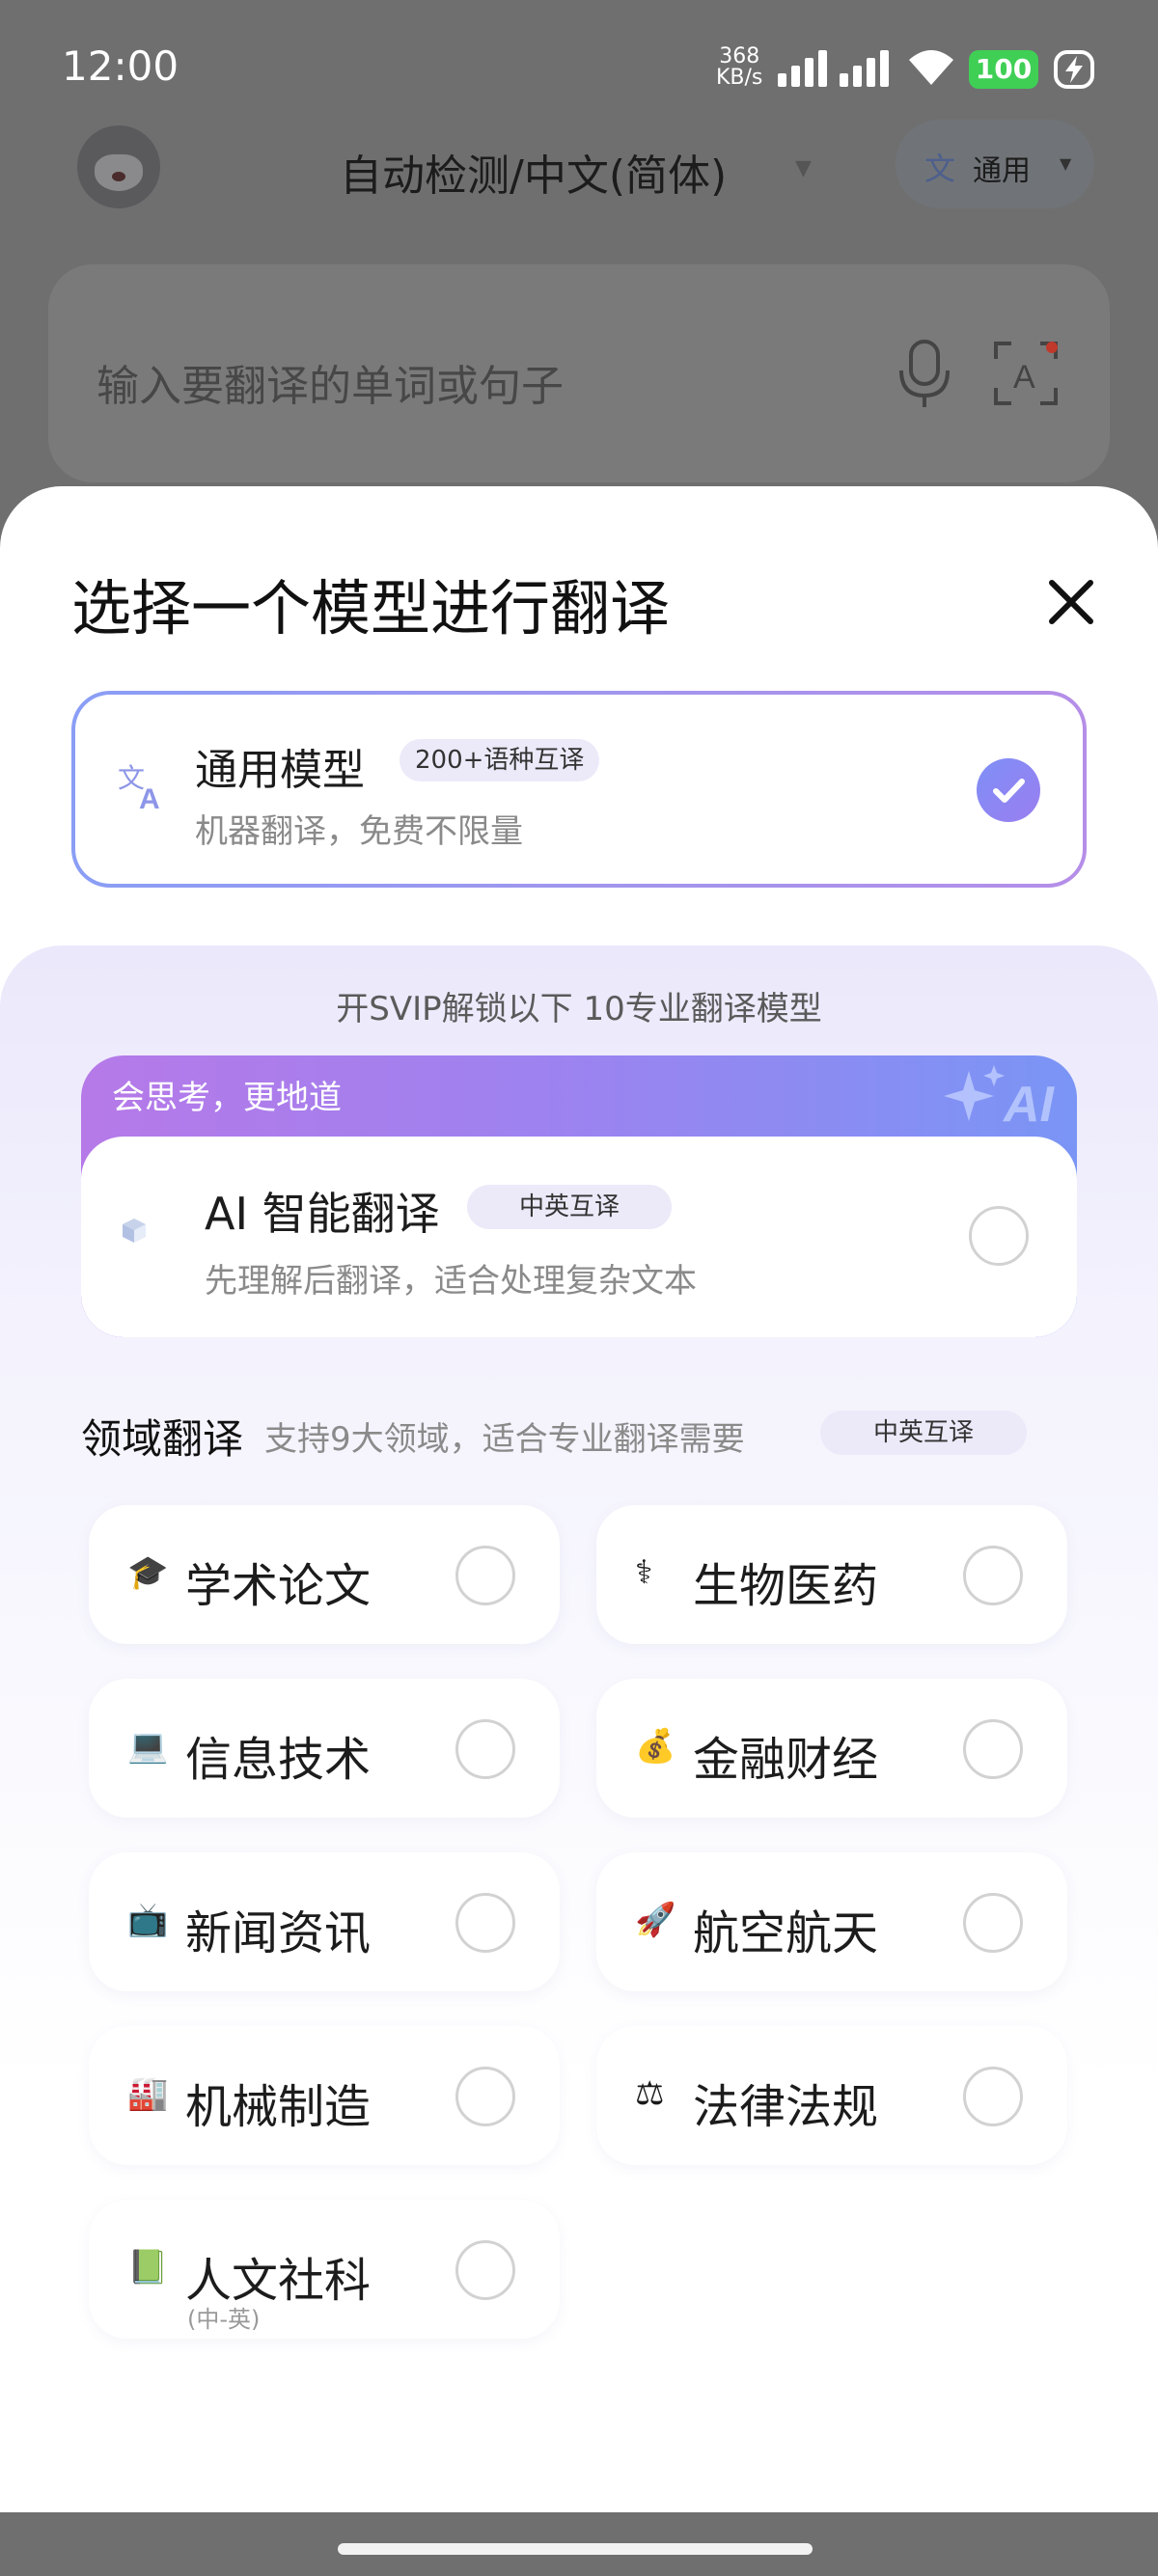  I want to click on domain-option-academic: 🎓 学术论文, so click(324, 1574).